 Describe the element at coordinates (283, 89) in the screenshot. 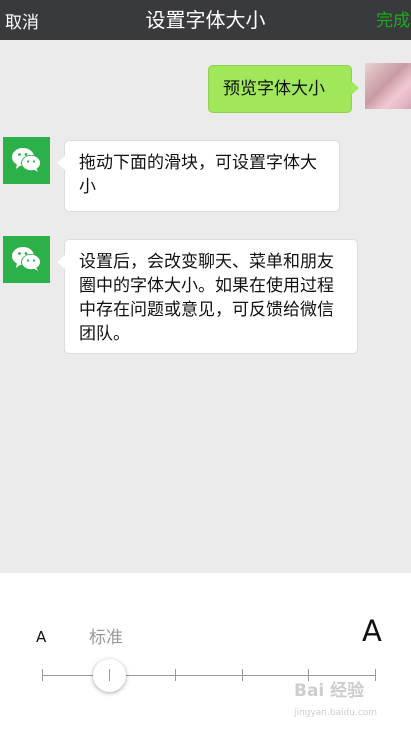

I see `self-message-bubble: 预览字体大小` at that location.